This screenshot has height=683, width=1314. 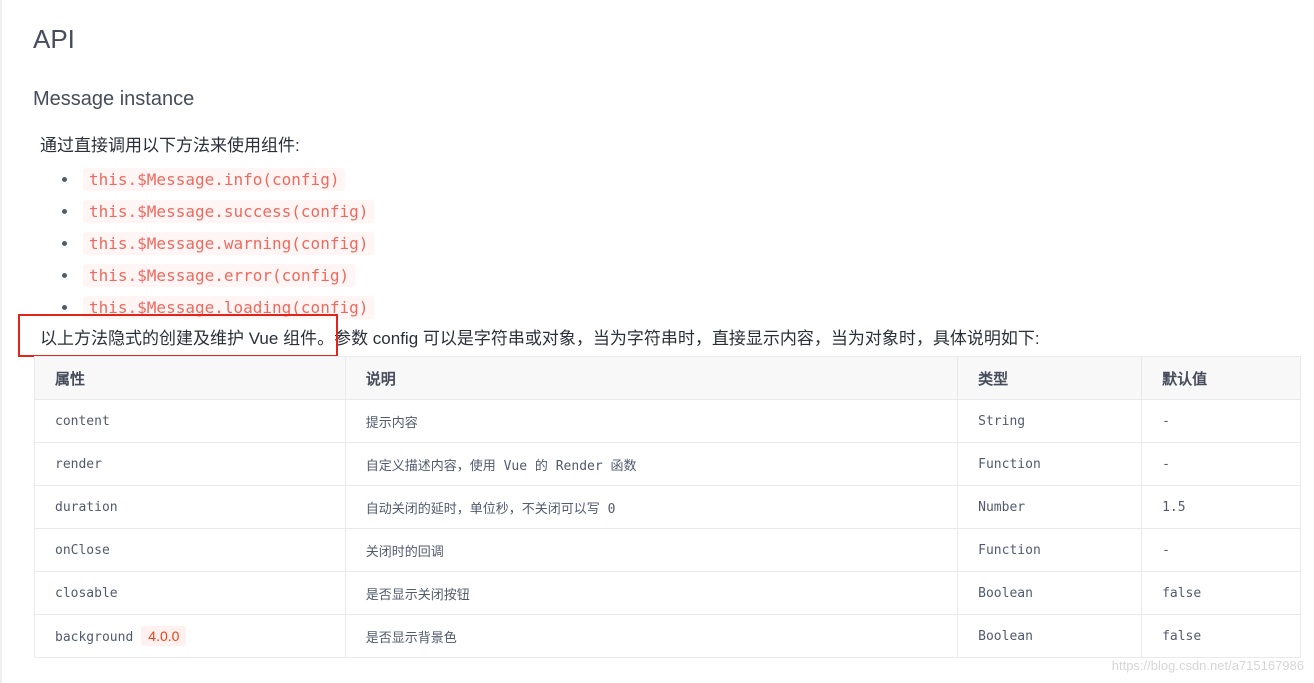 What do you see at coordinates (214, 179) in the screenshot?
I see `method-code: this.$Message.info(config)` at bounding box center [214, 179].